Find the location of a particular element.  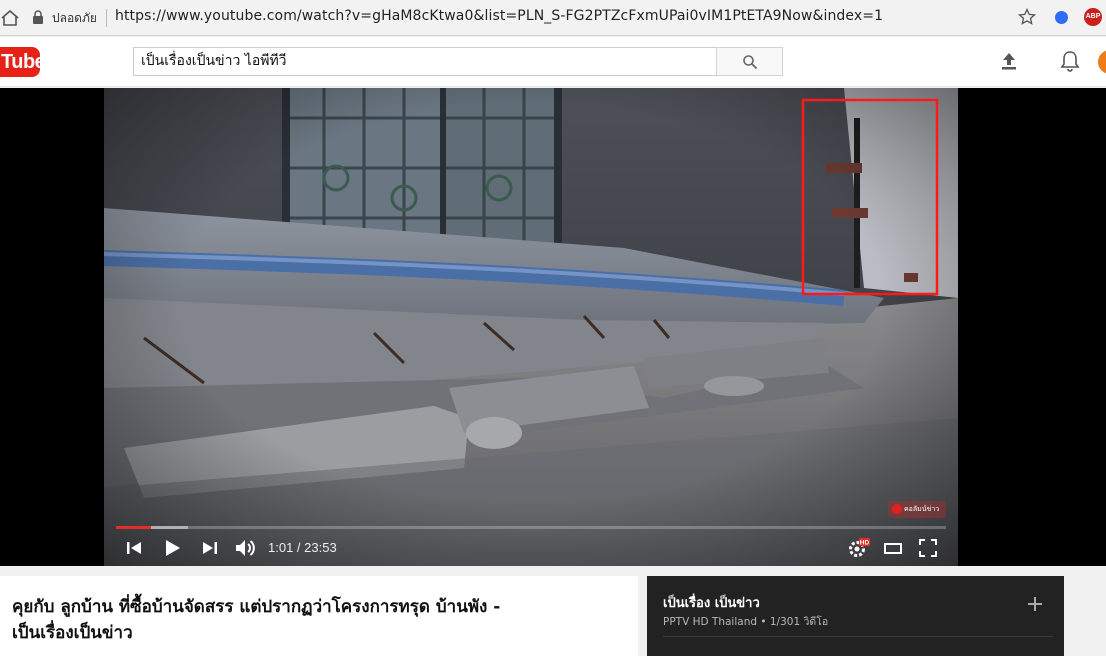

search-icon is located at coordinates (750, 62).